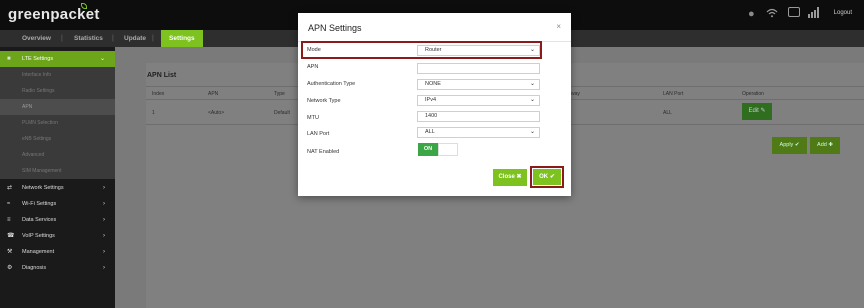  Describe the element at coordinates (313, 67) in the screenshot. I see `apn-label: APN` at that location.